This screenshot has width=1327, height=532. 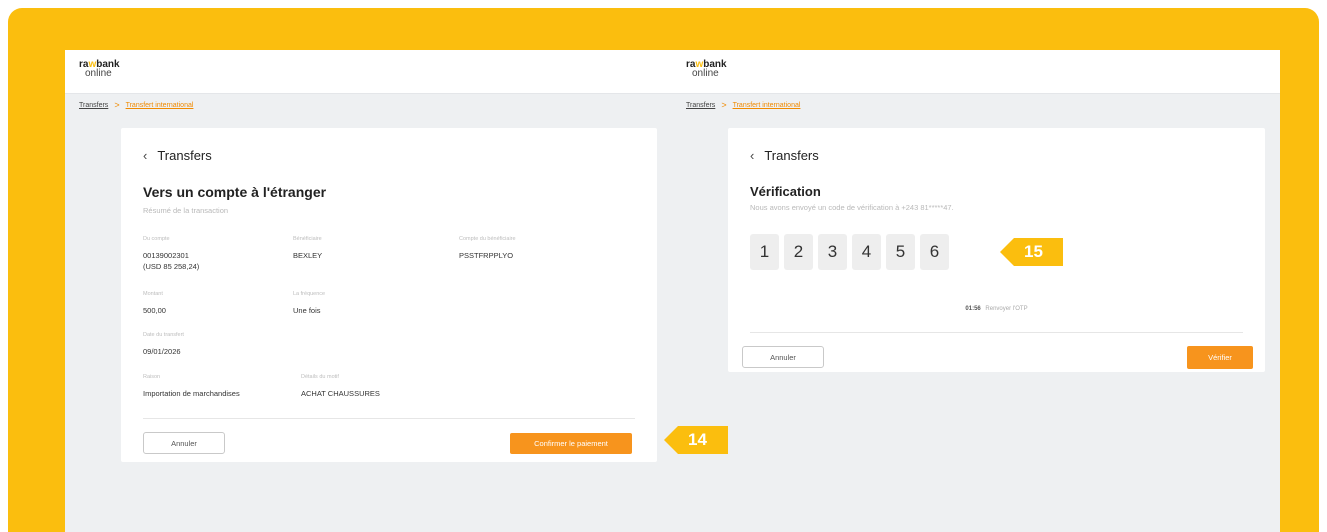 I want to click on from-account-balance: (USD 85 258,24), so click(x=171, y=266).